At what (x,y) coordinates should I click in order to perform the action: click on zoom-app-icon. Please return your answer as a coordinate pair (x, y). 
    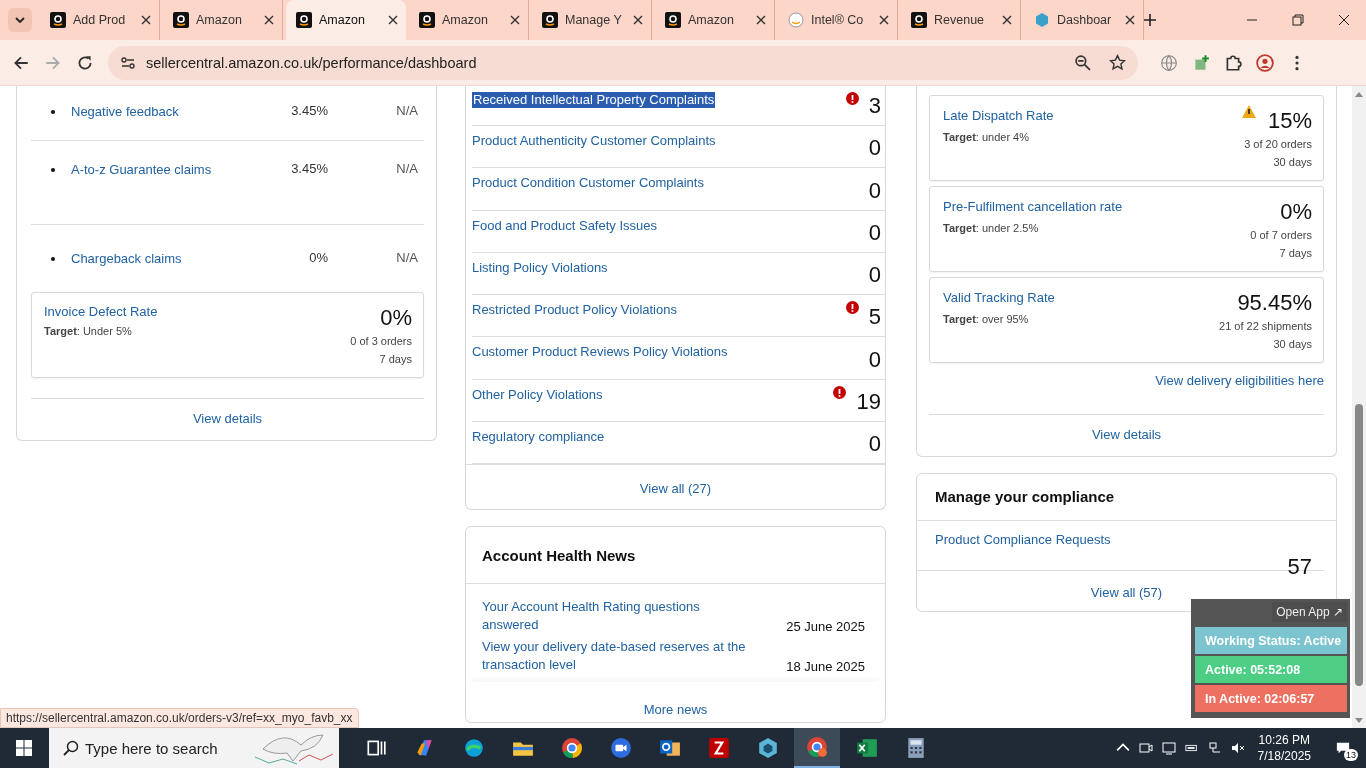
    Looking at the image, I should click on (620, 748).